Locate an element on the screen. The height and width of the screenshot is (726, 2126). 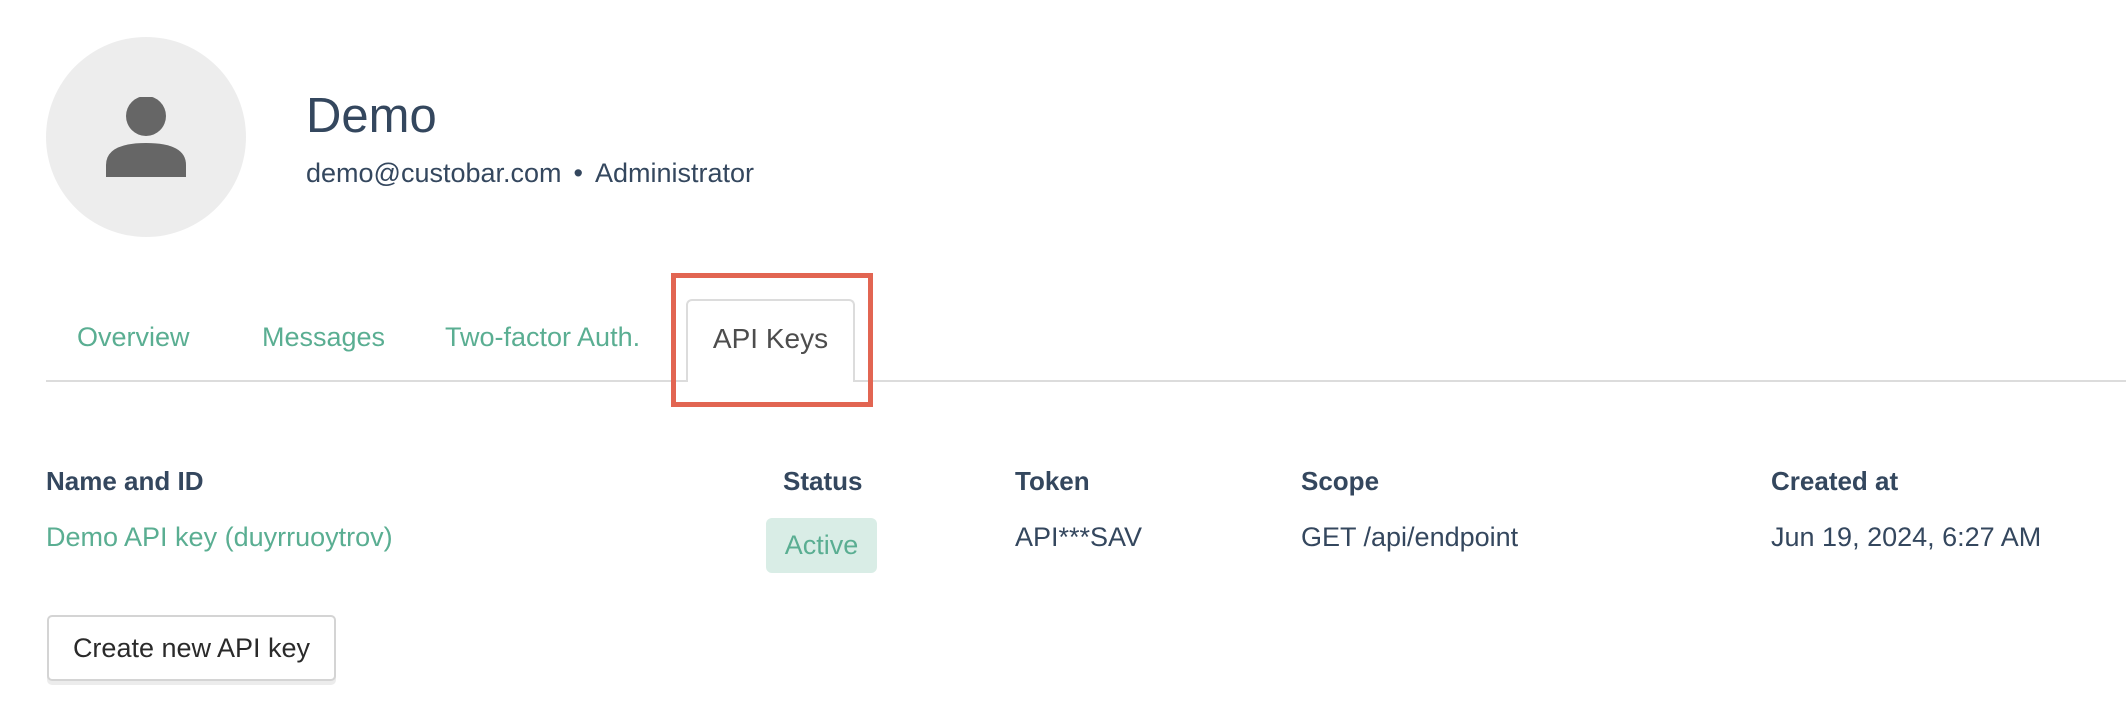
api-key-created-at: Jun 19, 2024, 6:27 AM is located at coordinates (1906, 537).